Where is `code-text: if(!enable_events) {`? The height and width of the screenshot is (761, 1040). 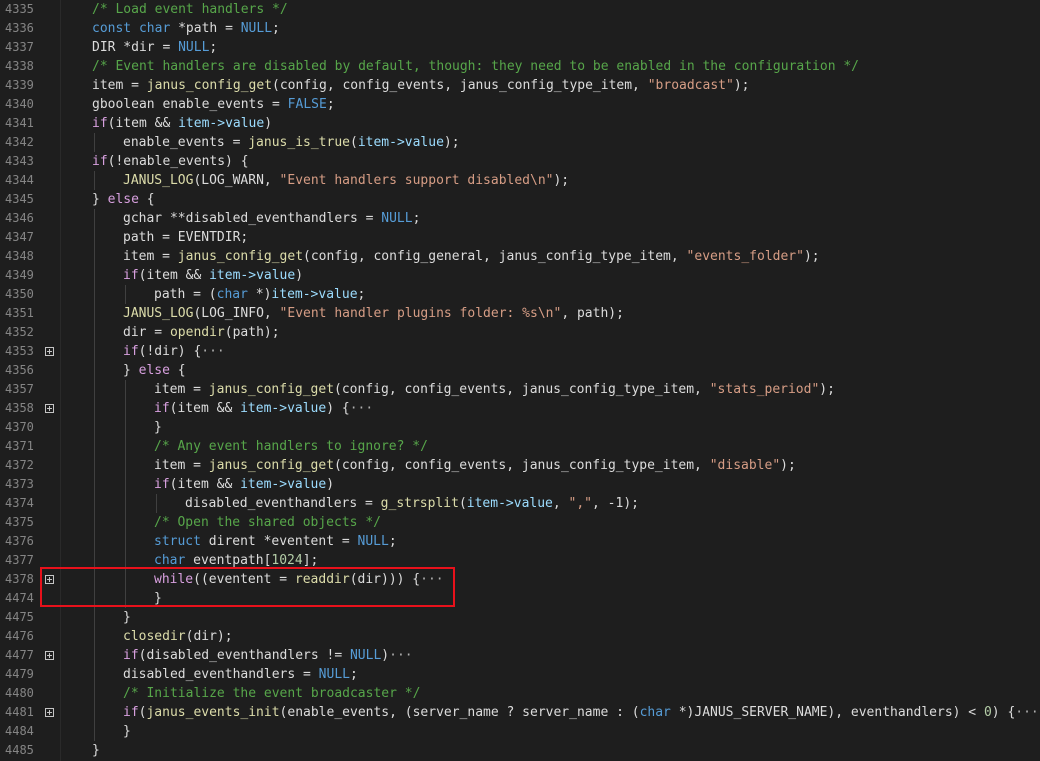 code-text: if(!enable_events) { is located at coordinates (170, 161).